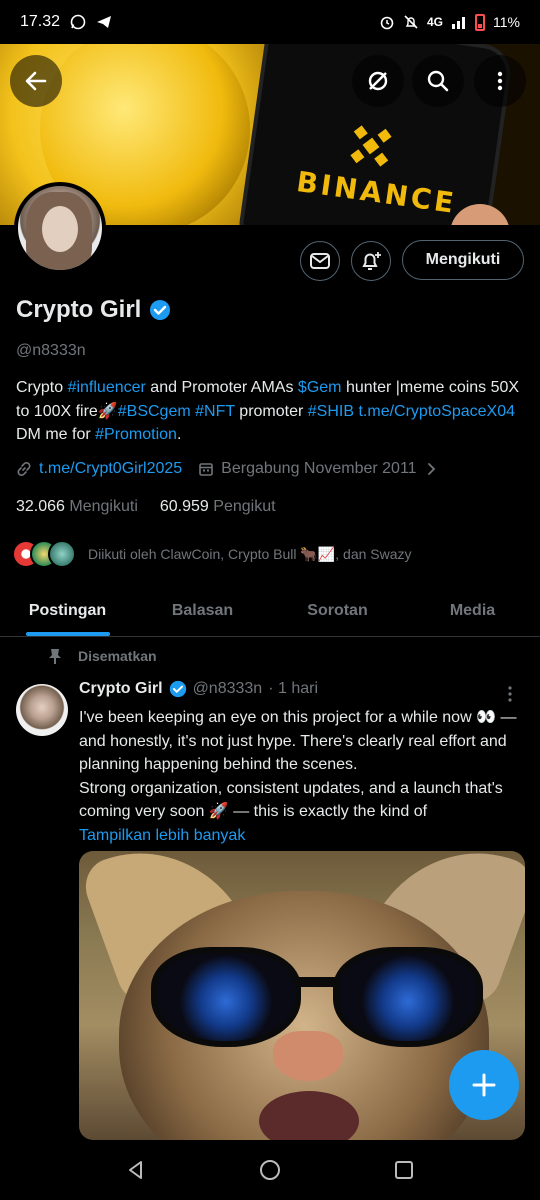  I want to click on cat-nose, so click(308, 1056).